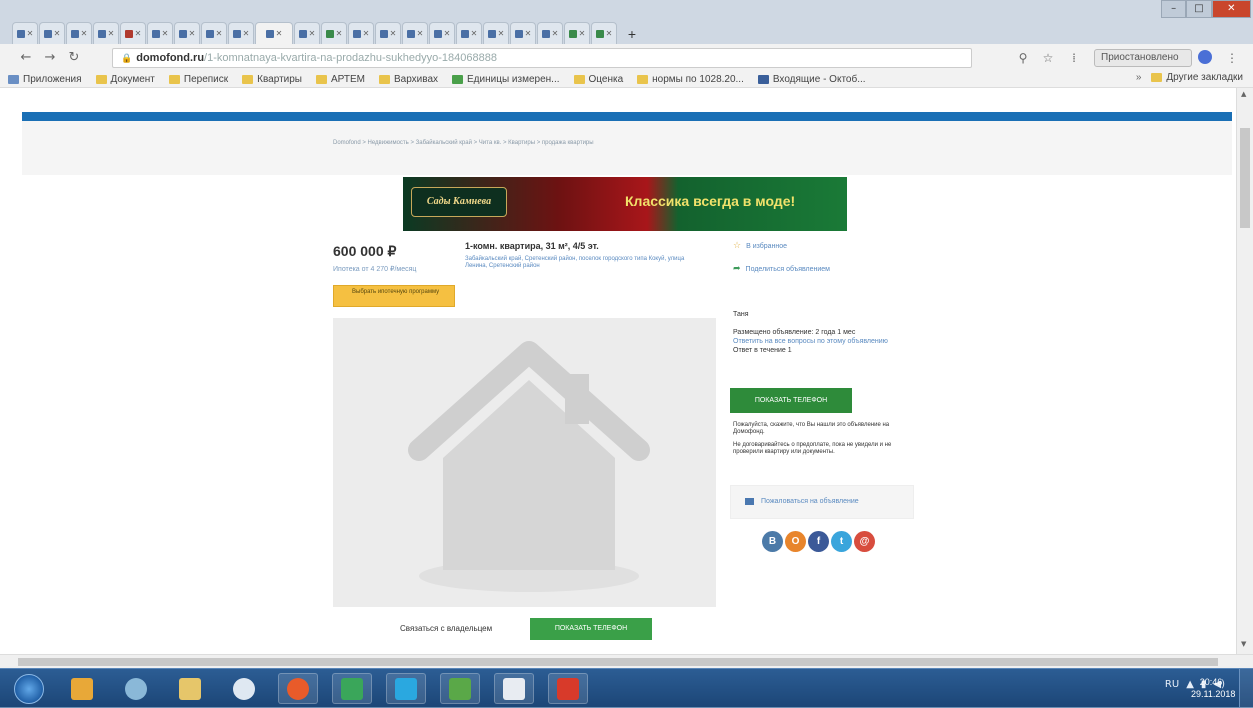 This screenshot has height=708, width=1253. What do you see at coordinates (26, 58) in the screenshot?
I see `back-icon: ←` at bounding box center [26, 58].